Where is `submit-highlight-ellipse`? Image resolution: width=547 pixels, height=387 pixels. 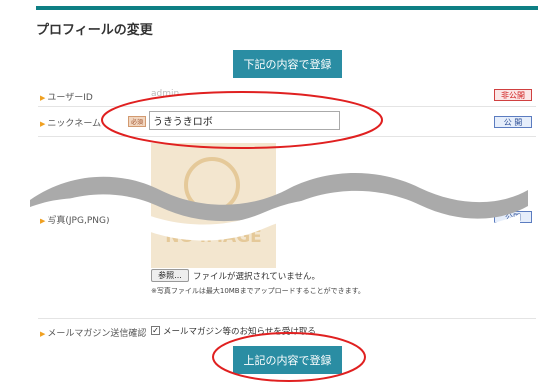 submit-highlight-ellipse is located at coordinates (289, 357).